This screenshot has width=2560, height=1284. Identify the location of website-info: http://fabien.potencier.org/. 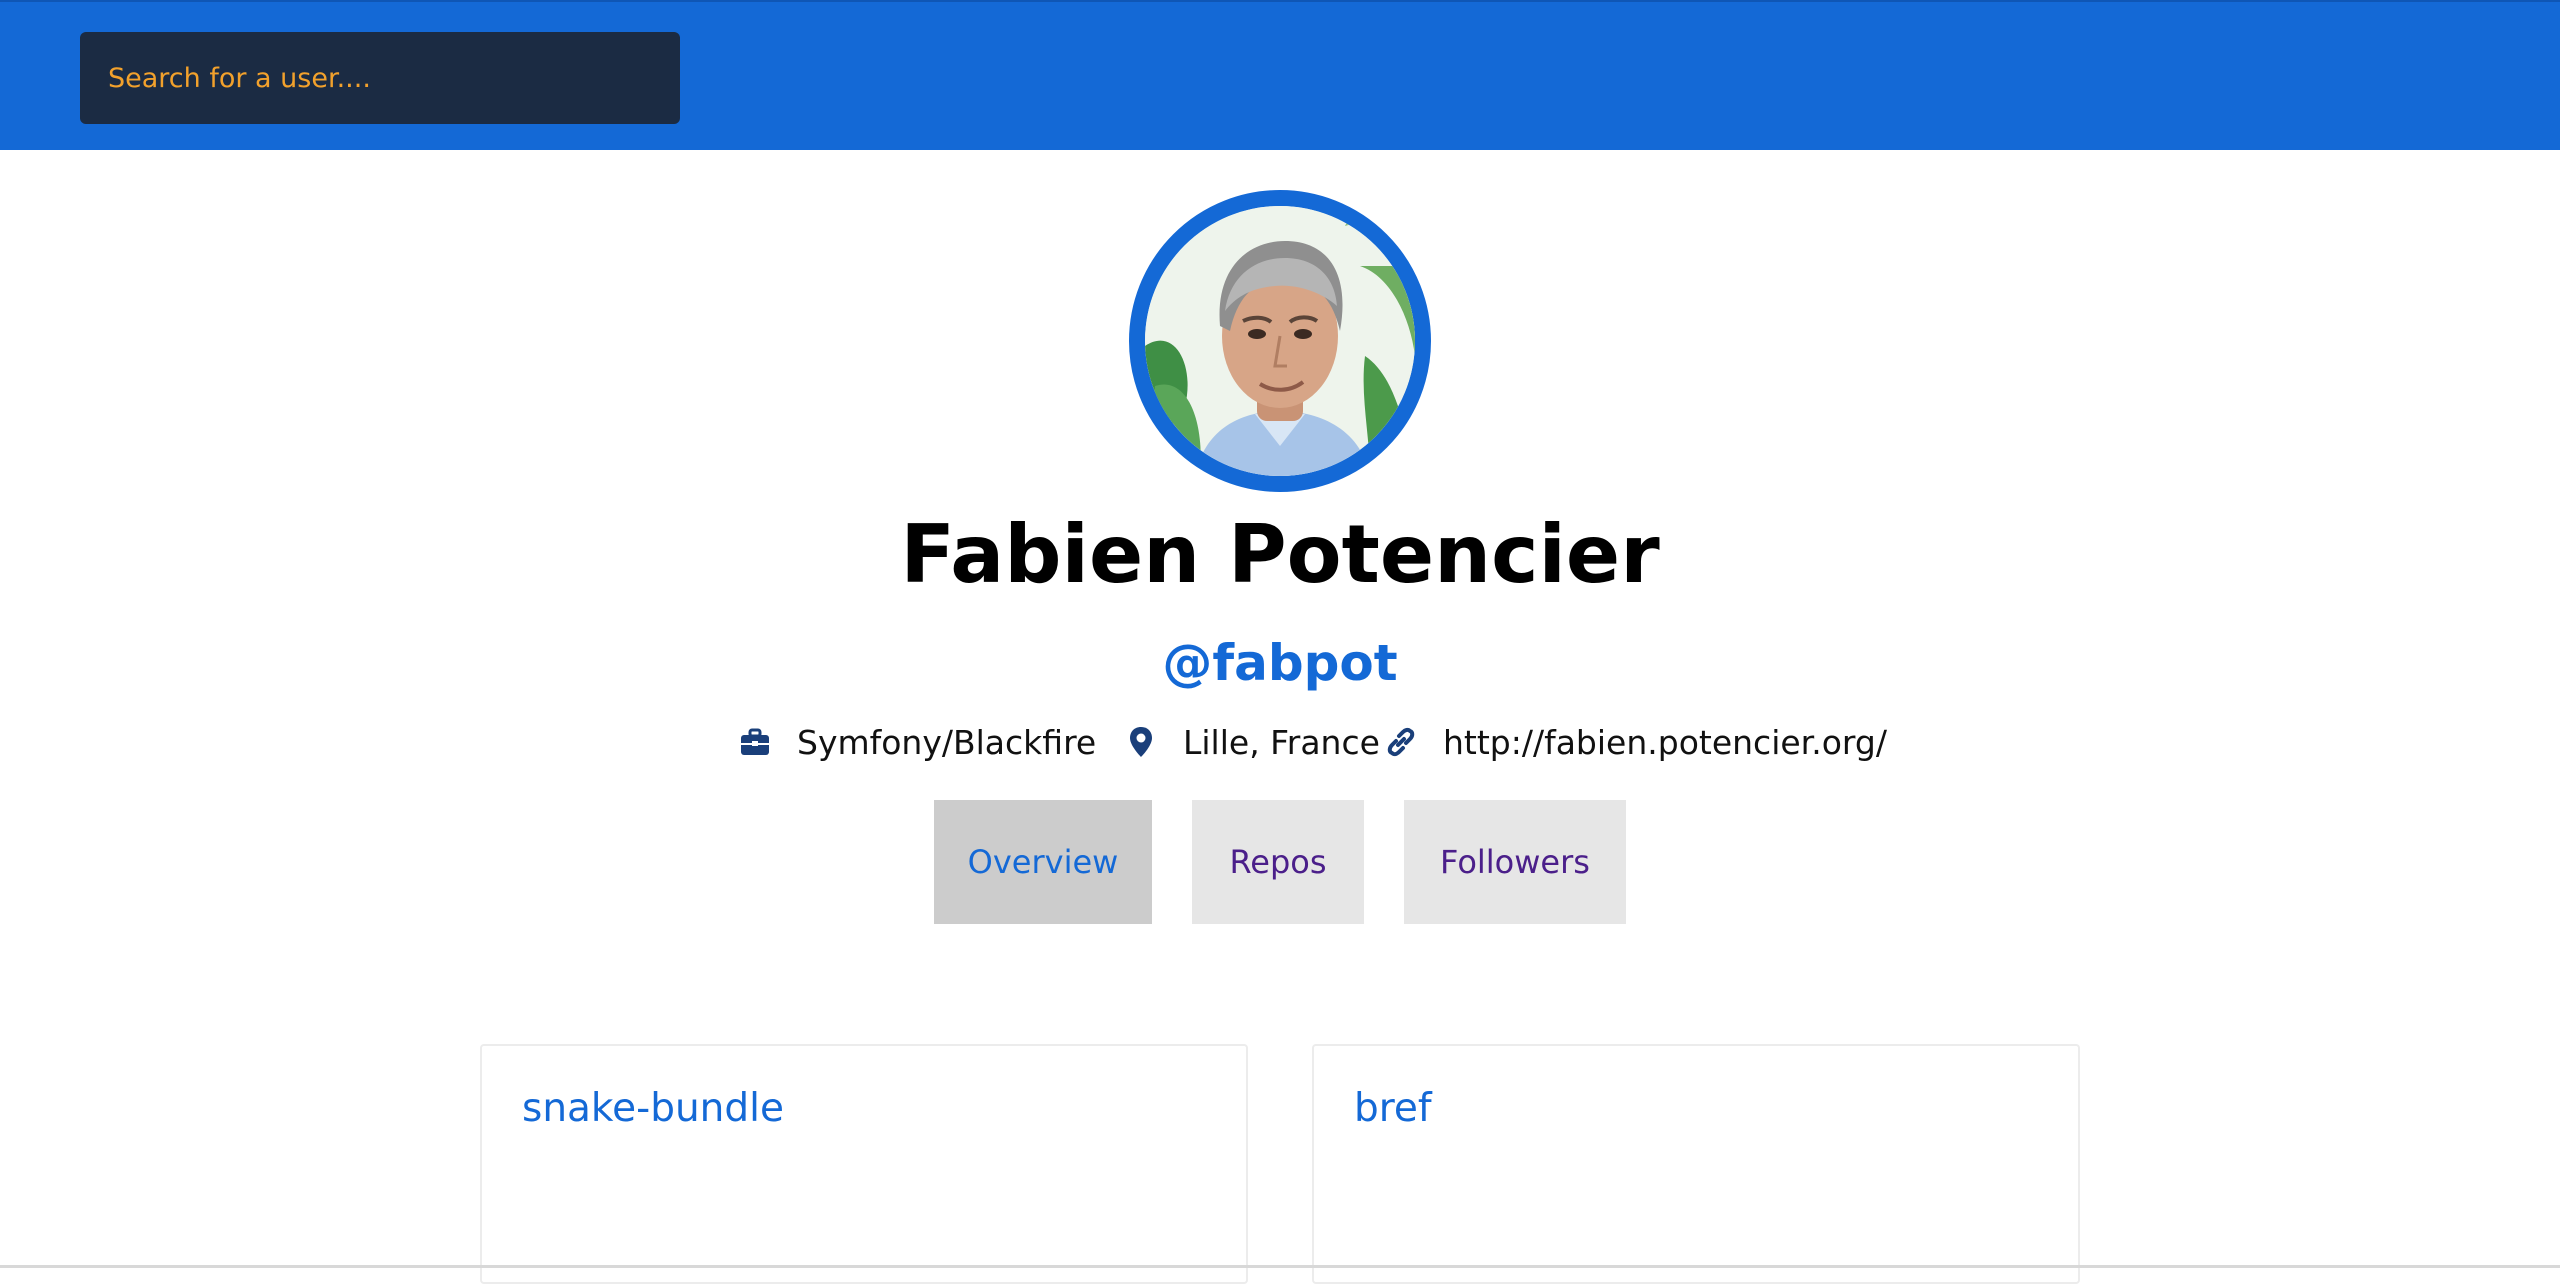
(1635, 742).